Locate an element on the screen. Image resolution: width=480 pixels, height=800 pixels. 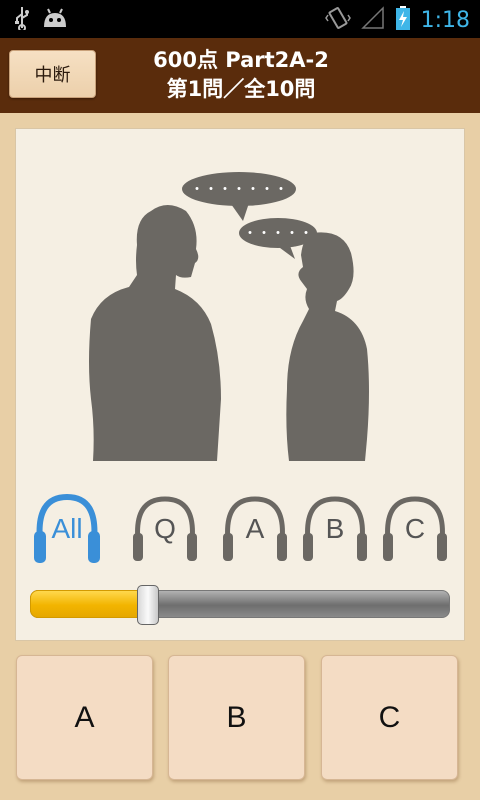
track-label: B is located at coordinates (335, 528).